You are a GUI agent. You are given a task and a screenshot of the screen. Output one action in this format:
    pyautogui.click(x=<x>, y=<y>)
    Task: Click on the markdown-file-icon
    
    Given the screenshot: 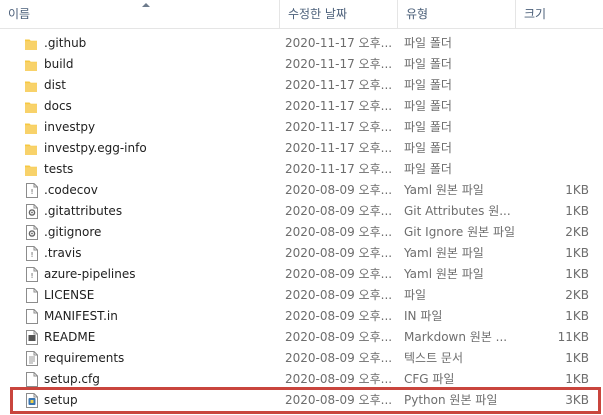 What is the action you would take?
    pyautogui.click(x=32, y=337)
    